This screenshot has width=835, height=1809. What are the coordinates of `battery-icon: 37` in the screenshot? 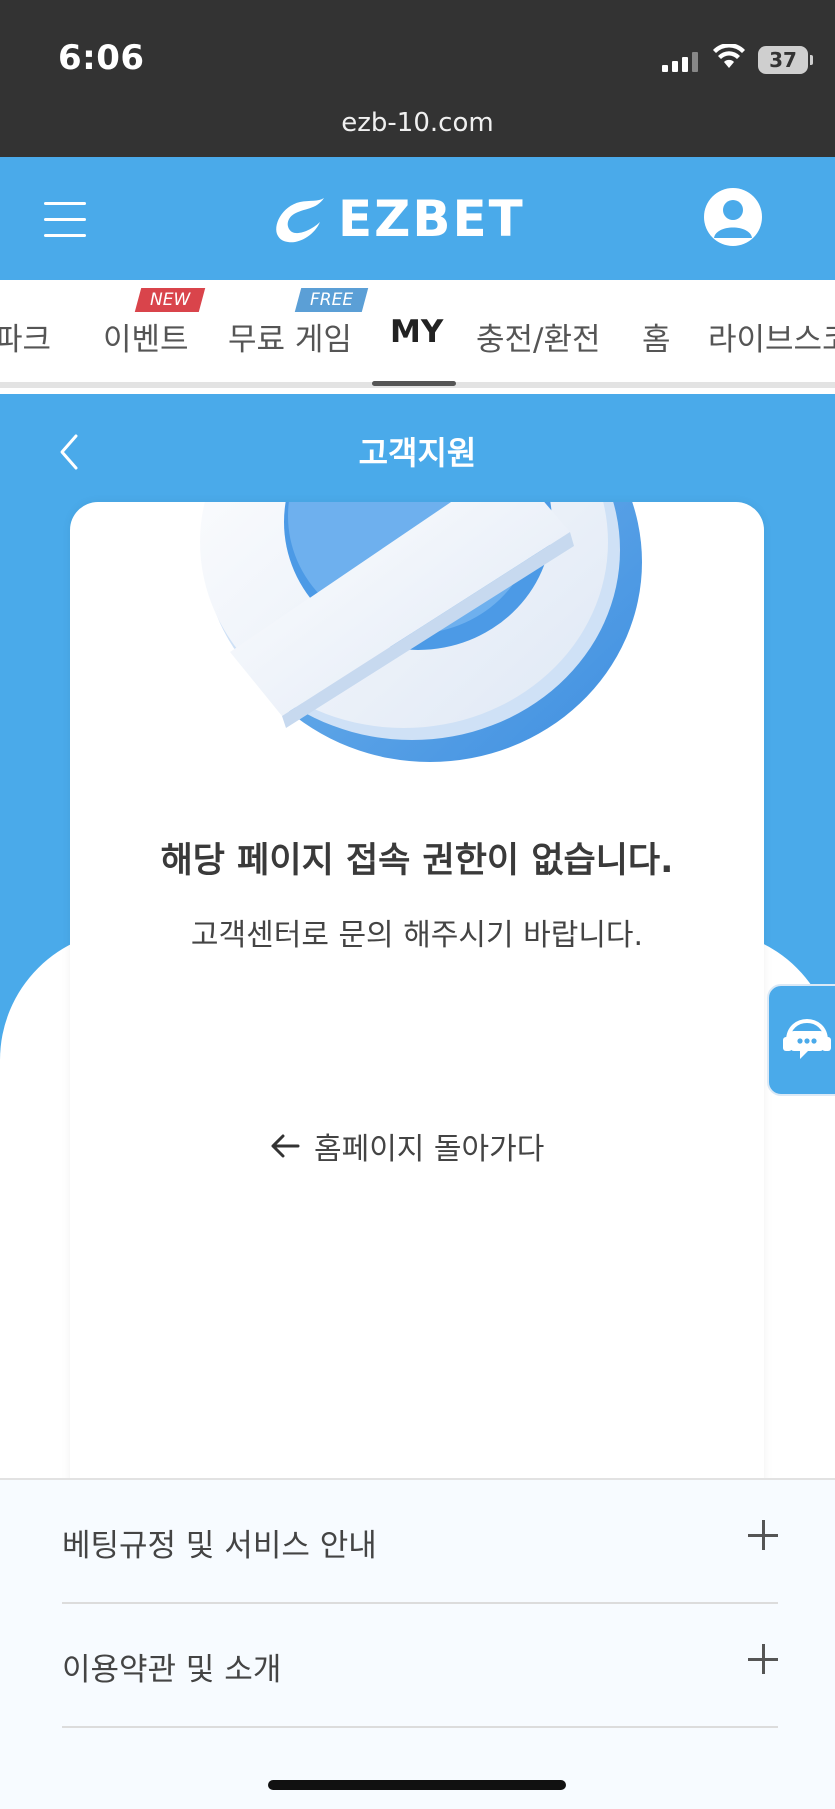 It's located at (785, 60).